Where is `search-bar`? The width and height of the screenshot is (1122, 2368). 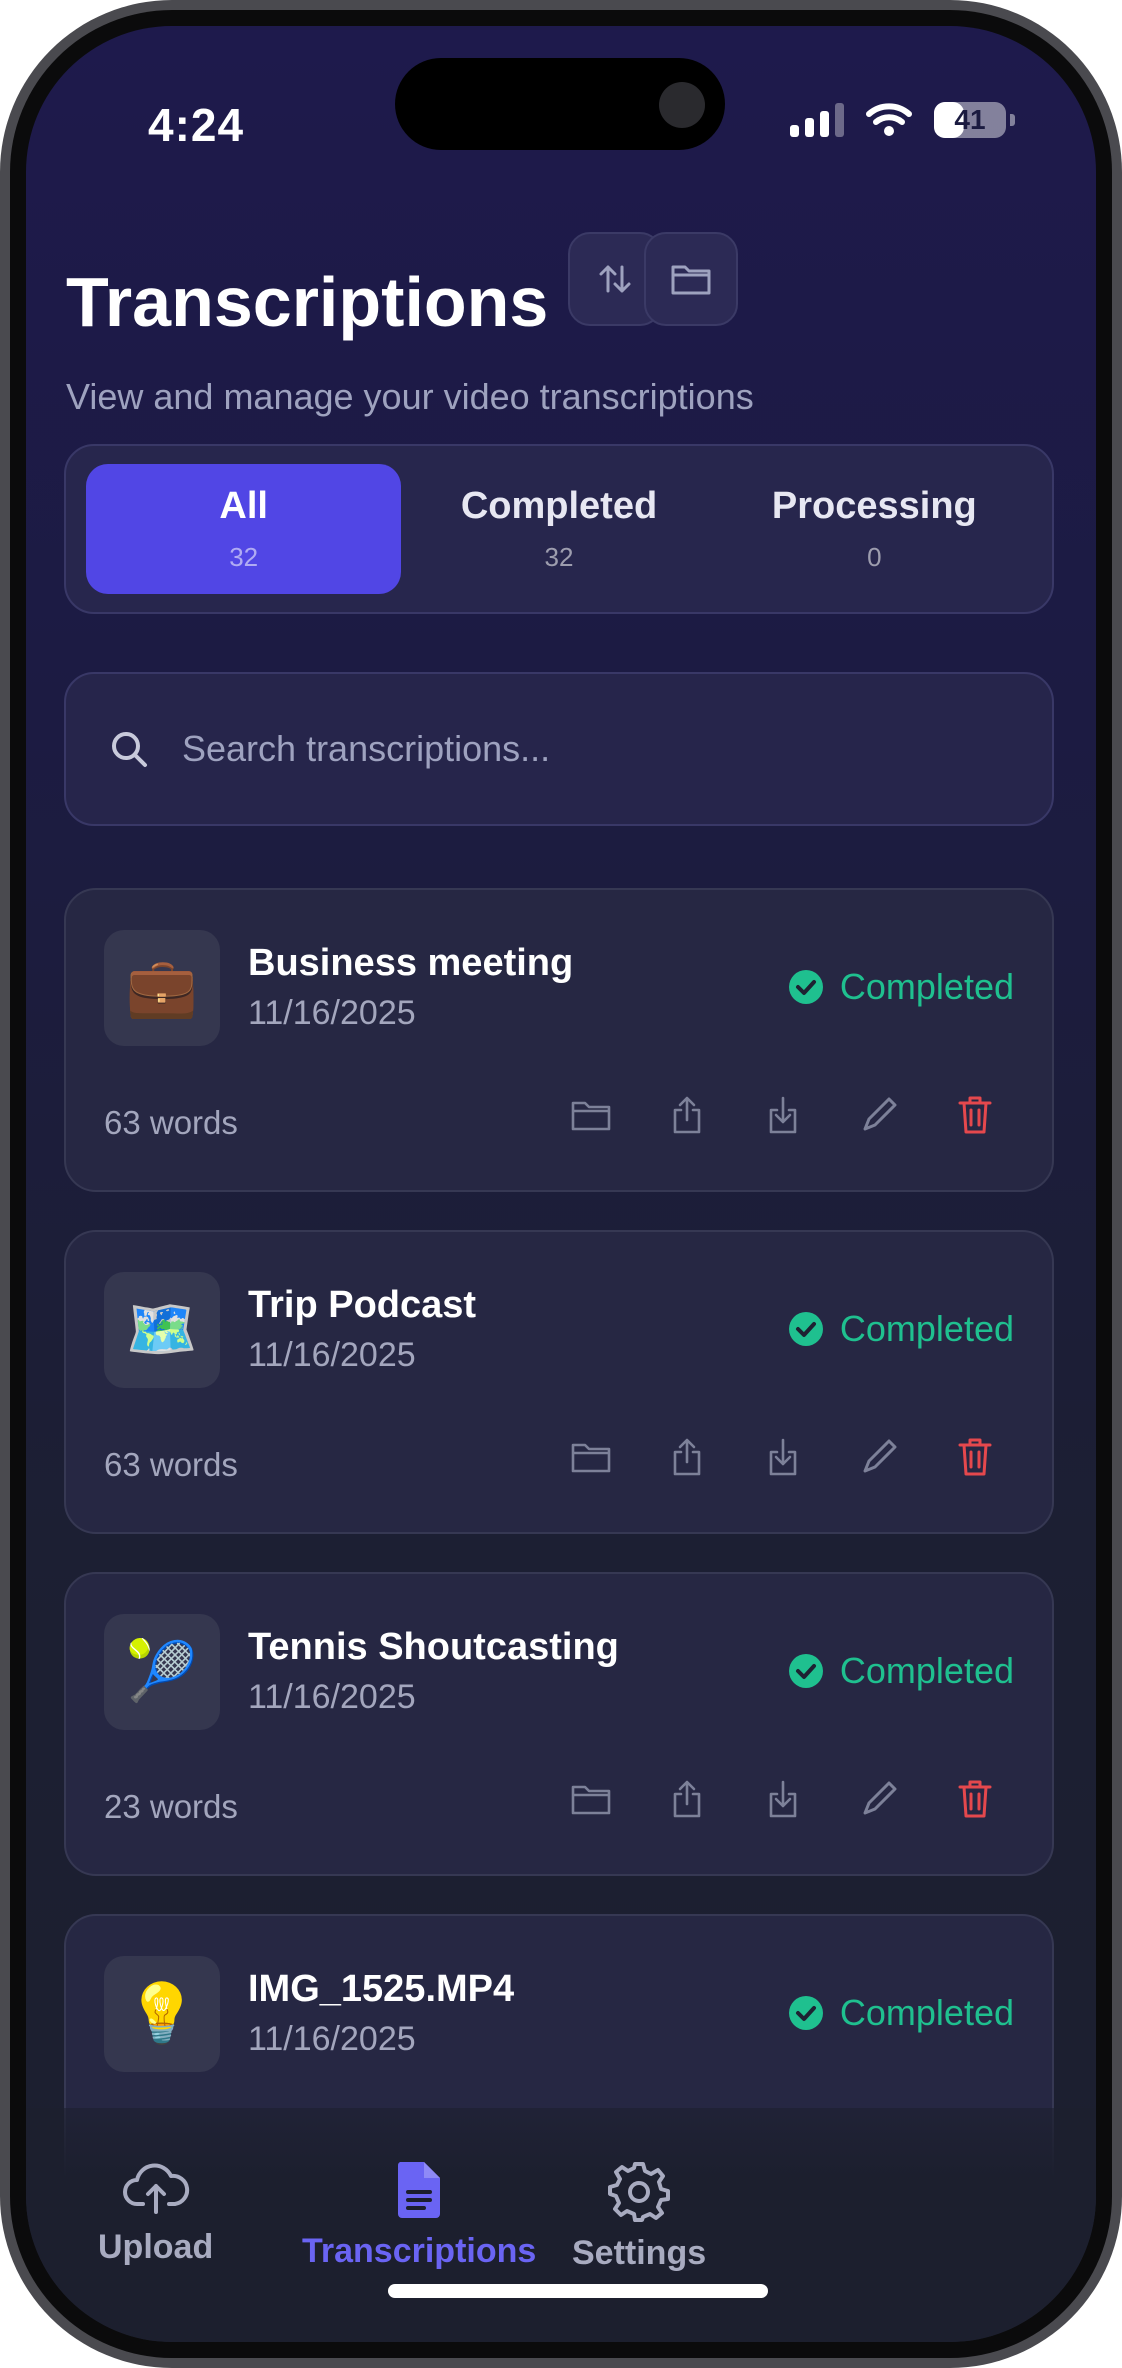
search-bar is located at coordinates (559, 749).